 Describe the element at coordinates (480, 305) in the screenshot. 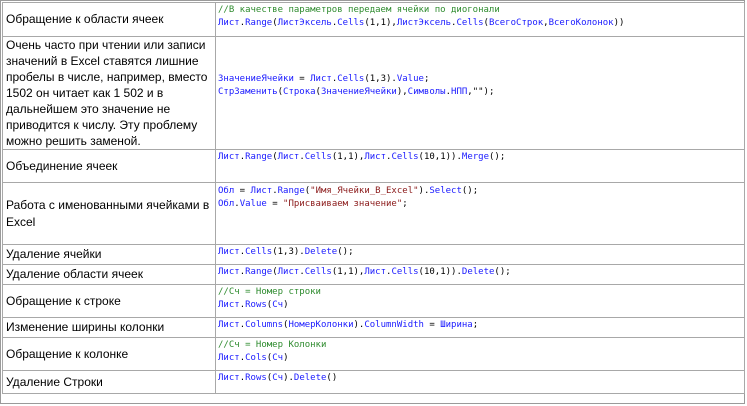

I see `code-line: Лист.Rows(Сч)` at that location.